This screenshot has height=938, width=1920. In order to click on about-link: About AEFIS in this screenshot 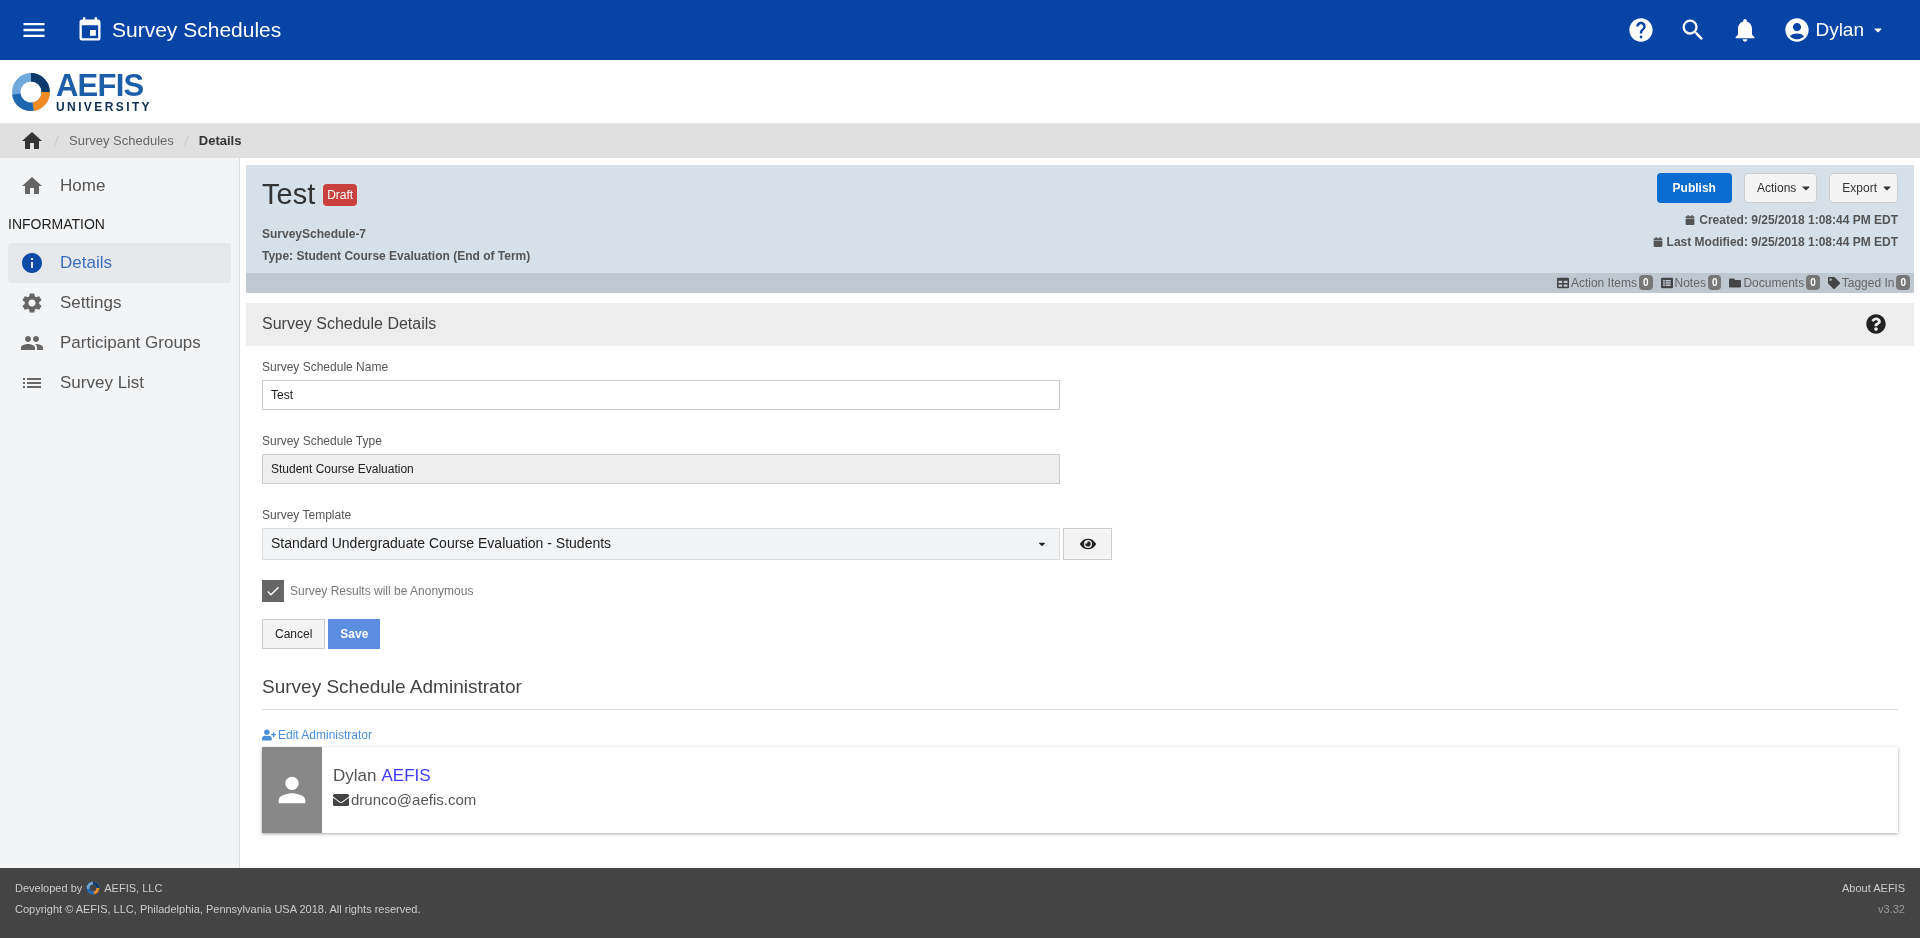, I will do `click(1873, 888)`.